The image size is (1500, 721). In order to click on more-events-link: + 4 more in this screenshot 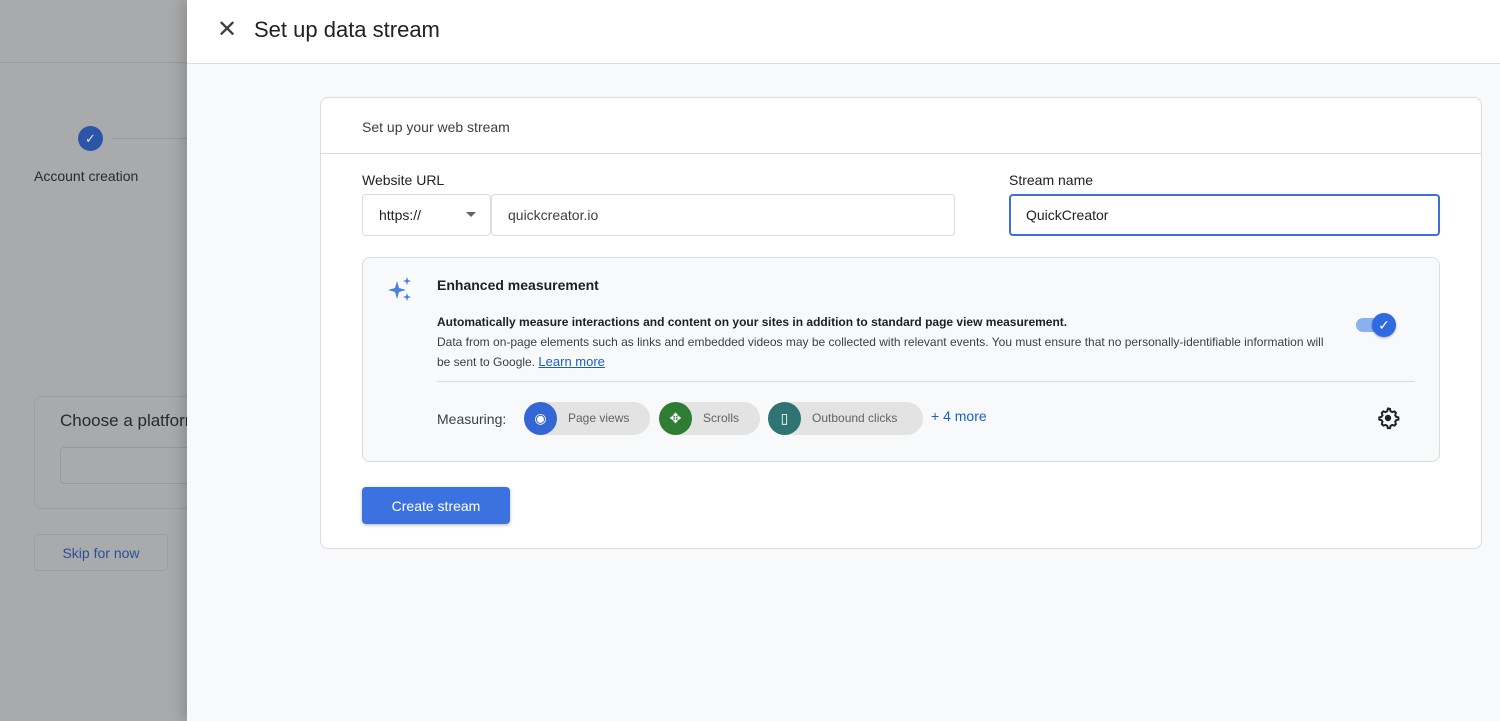, I will do `click(959, 416)`.